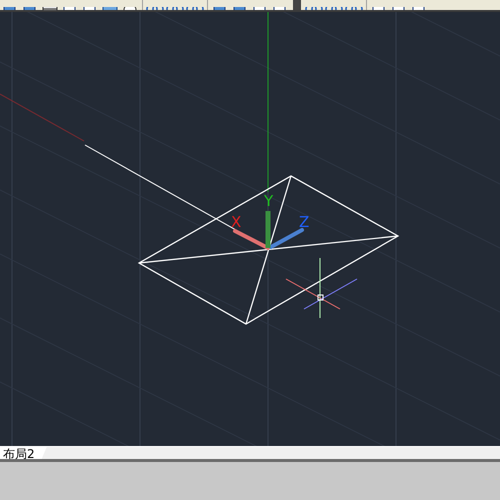 The width and height of the screenshot is (500, 500). I want to click on axis-label: Y, so click(269, 201).